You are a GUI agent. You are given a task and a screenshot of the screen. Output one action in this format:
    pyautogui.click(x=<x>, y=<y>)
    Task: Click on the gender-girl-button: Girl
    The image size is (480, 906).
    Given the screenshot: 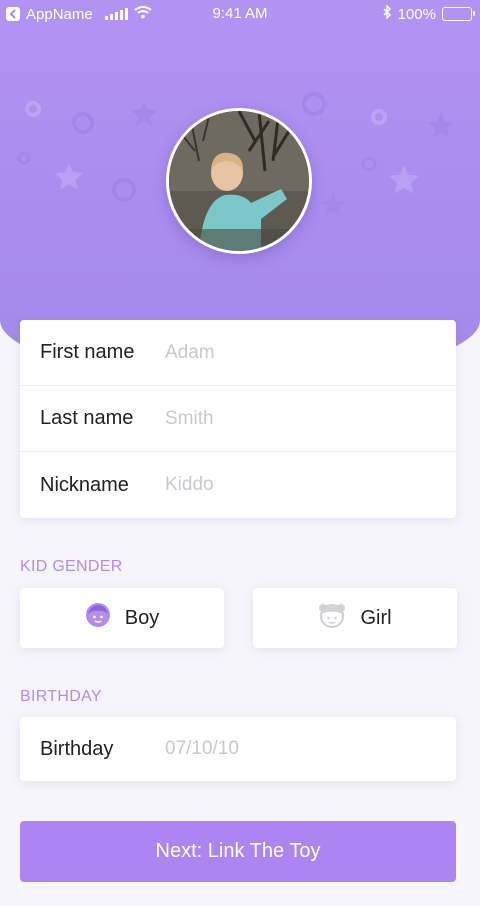 What is the action you would take?
    pyautogui.click(x=355, y=618)
    